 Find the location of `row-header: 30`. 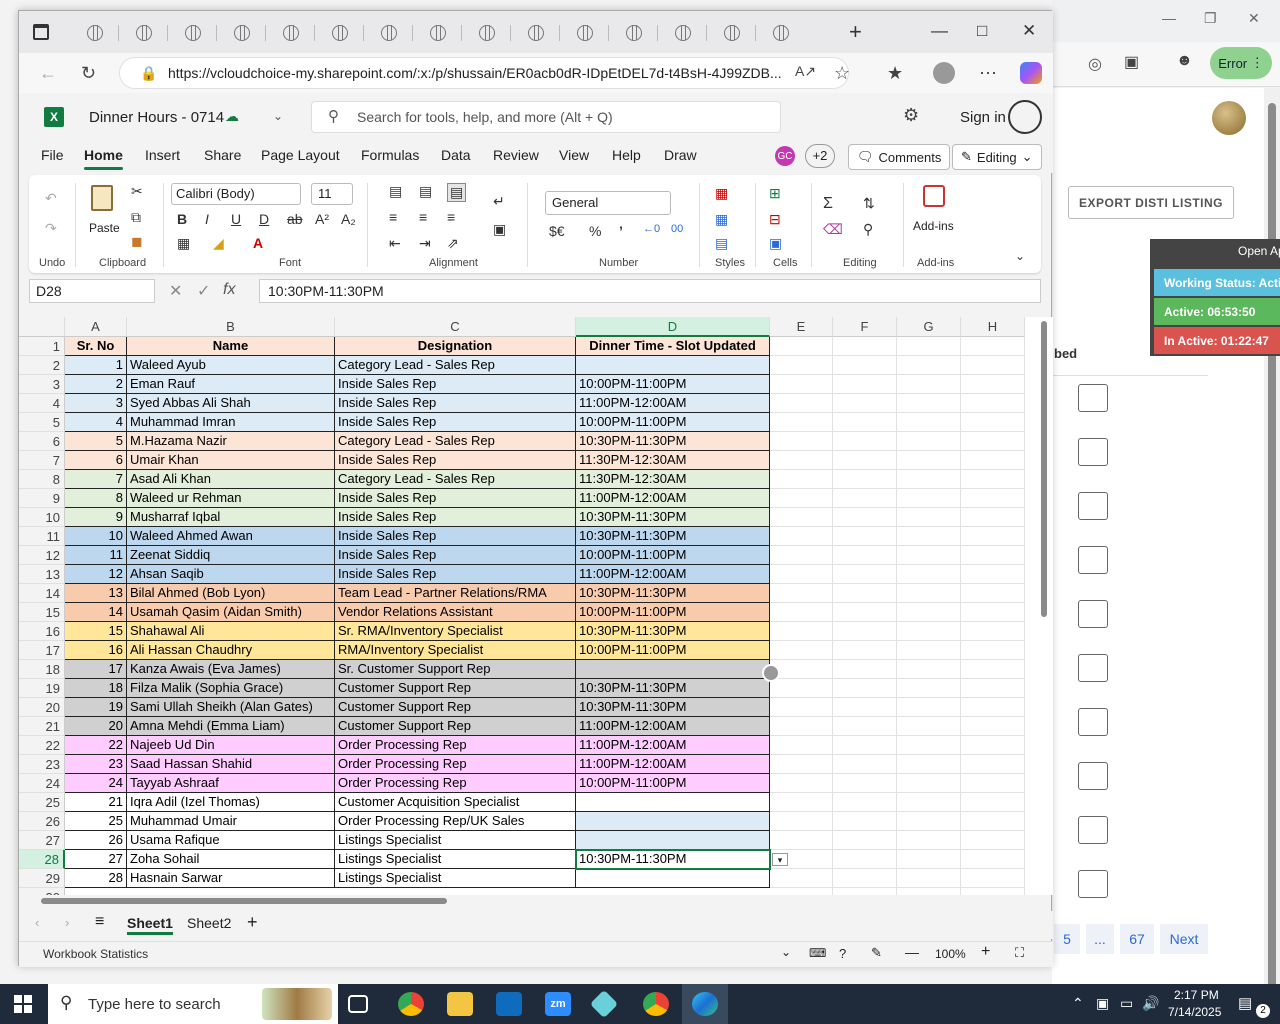

row-header: 30 is located at coordinates (42, 891).